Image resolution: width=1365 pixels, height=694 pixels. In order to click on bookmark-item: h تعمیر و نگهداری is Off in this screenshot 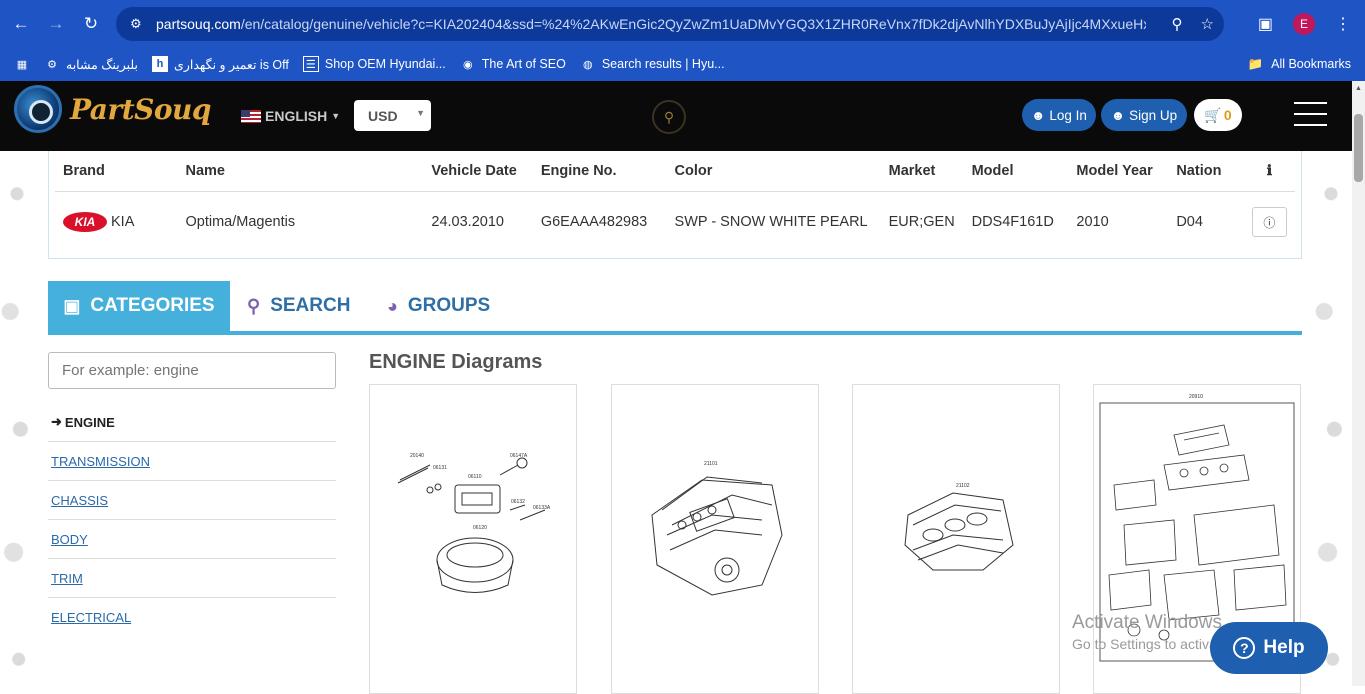, I will do `click(220, 64)`.